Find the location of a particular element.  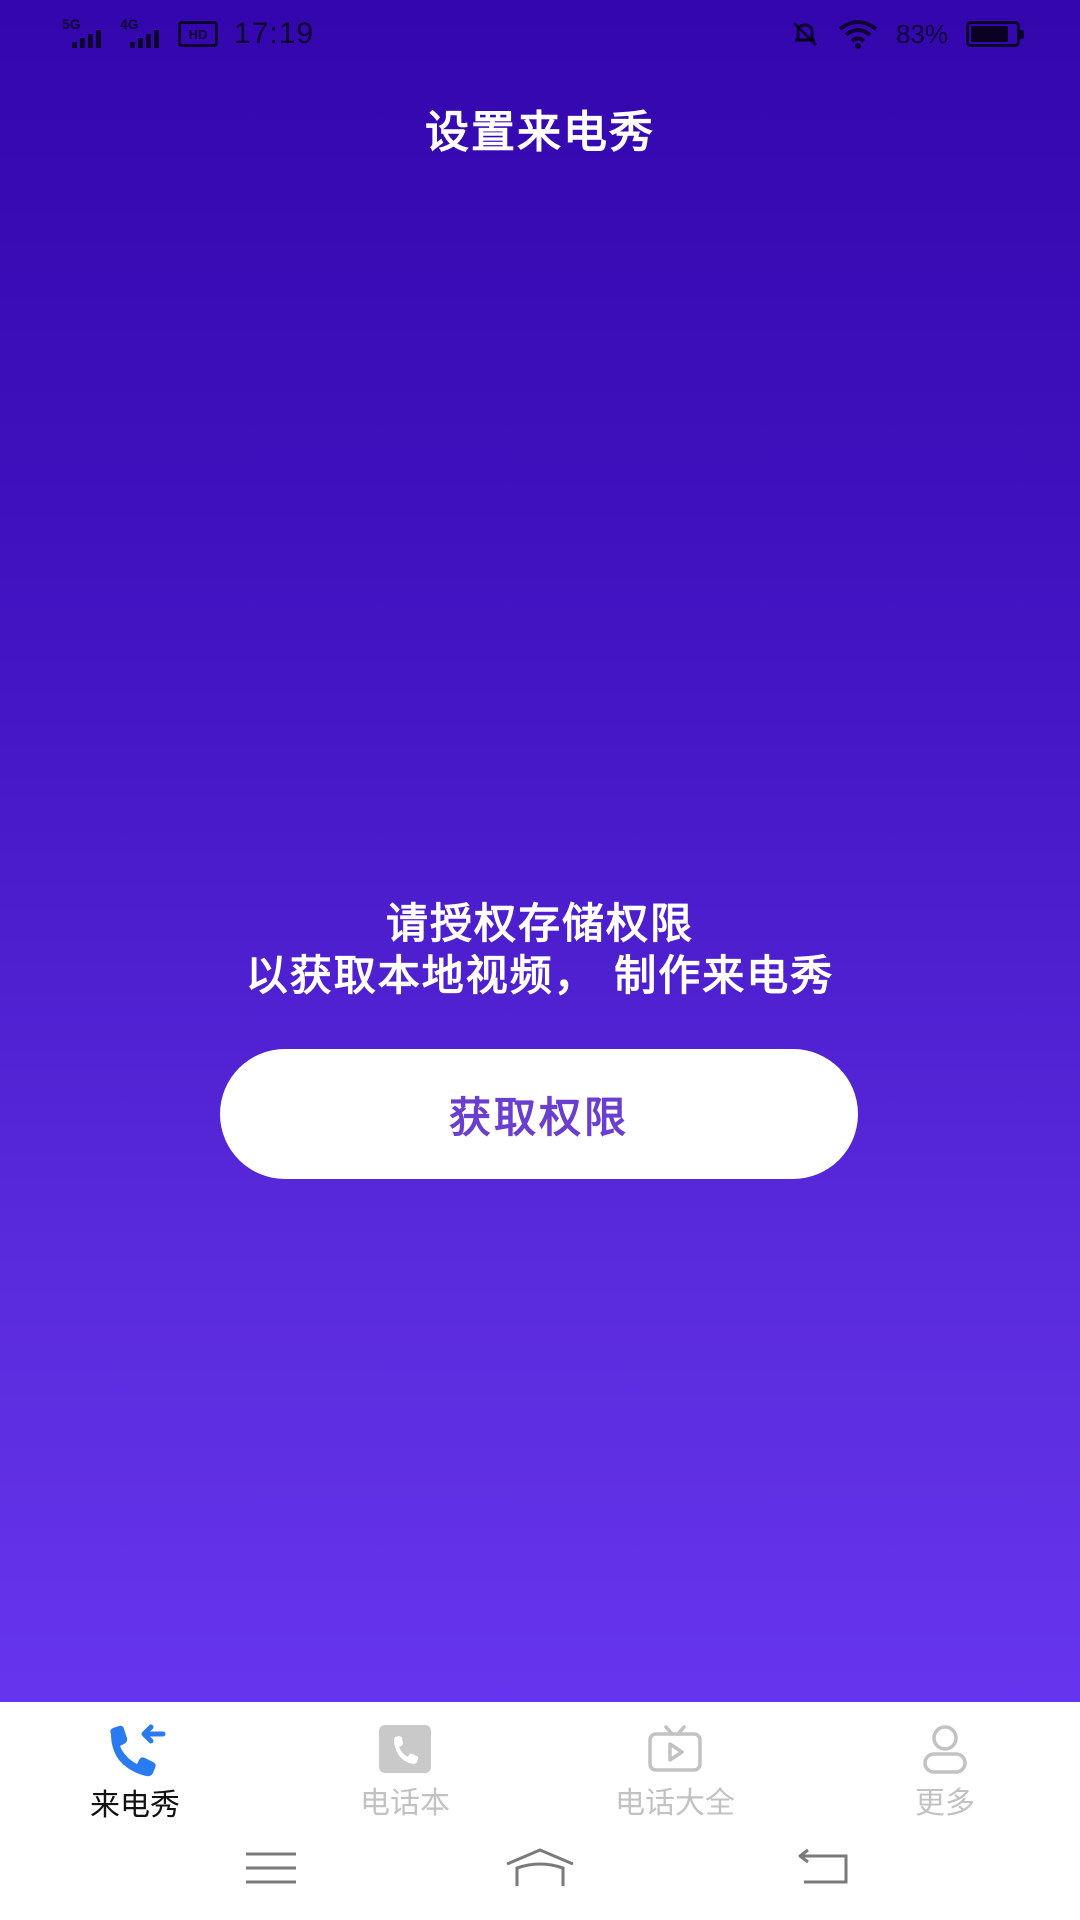

menu-icon is located at coordinates (271, 1868).